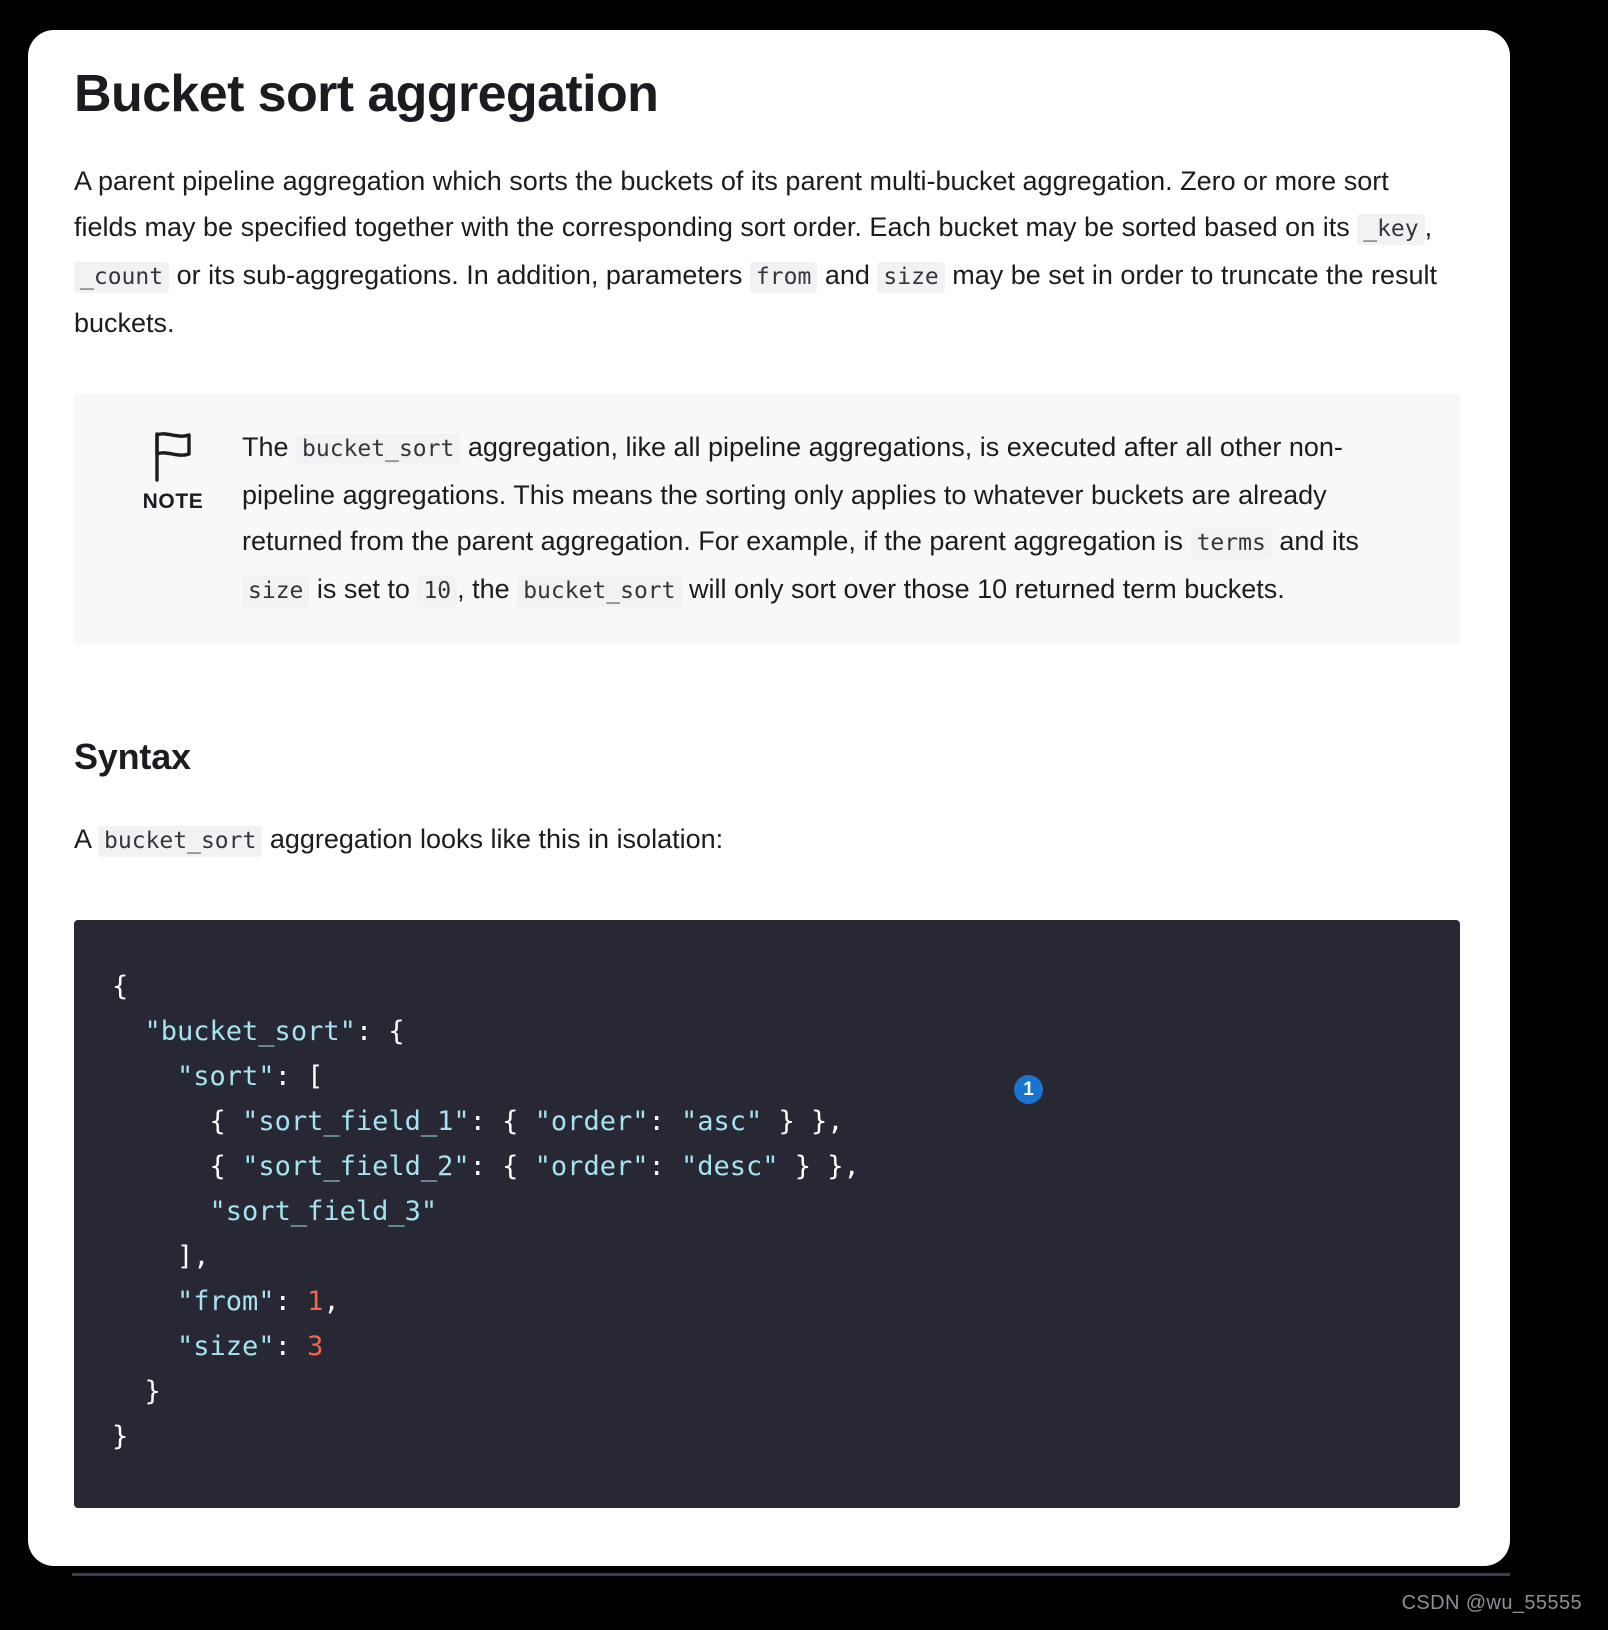 This screenshot has width=1608, height=1630. What do you see at coordinates (180, 842) in the screenshot?
I see `inline-code-bucket-sort-3: bucket_sort` at bounding box center [180, 842].